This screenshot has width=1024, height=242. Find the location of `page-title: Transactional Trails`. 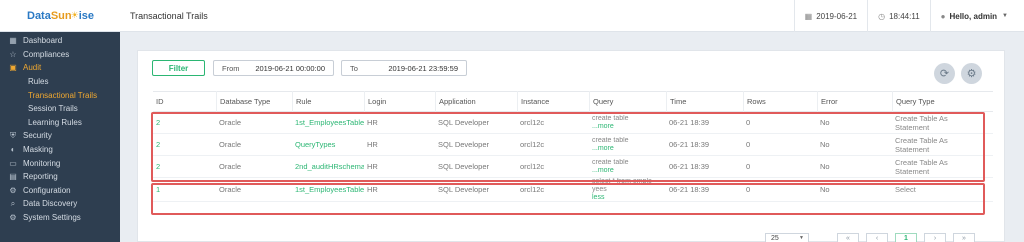

page-title: Transactional Trails is located at coordinates (169, 15).